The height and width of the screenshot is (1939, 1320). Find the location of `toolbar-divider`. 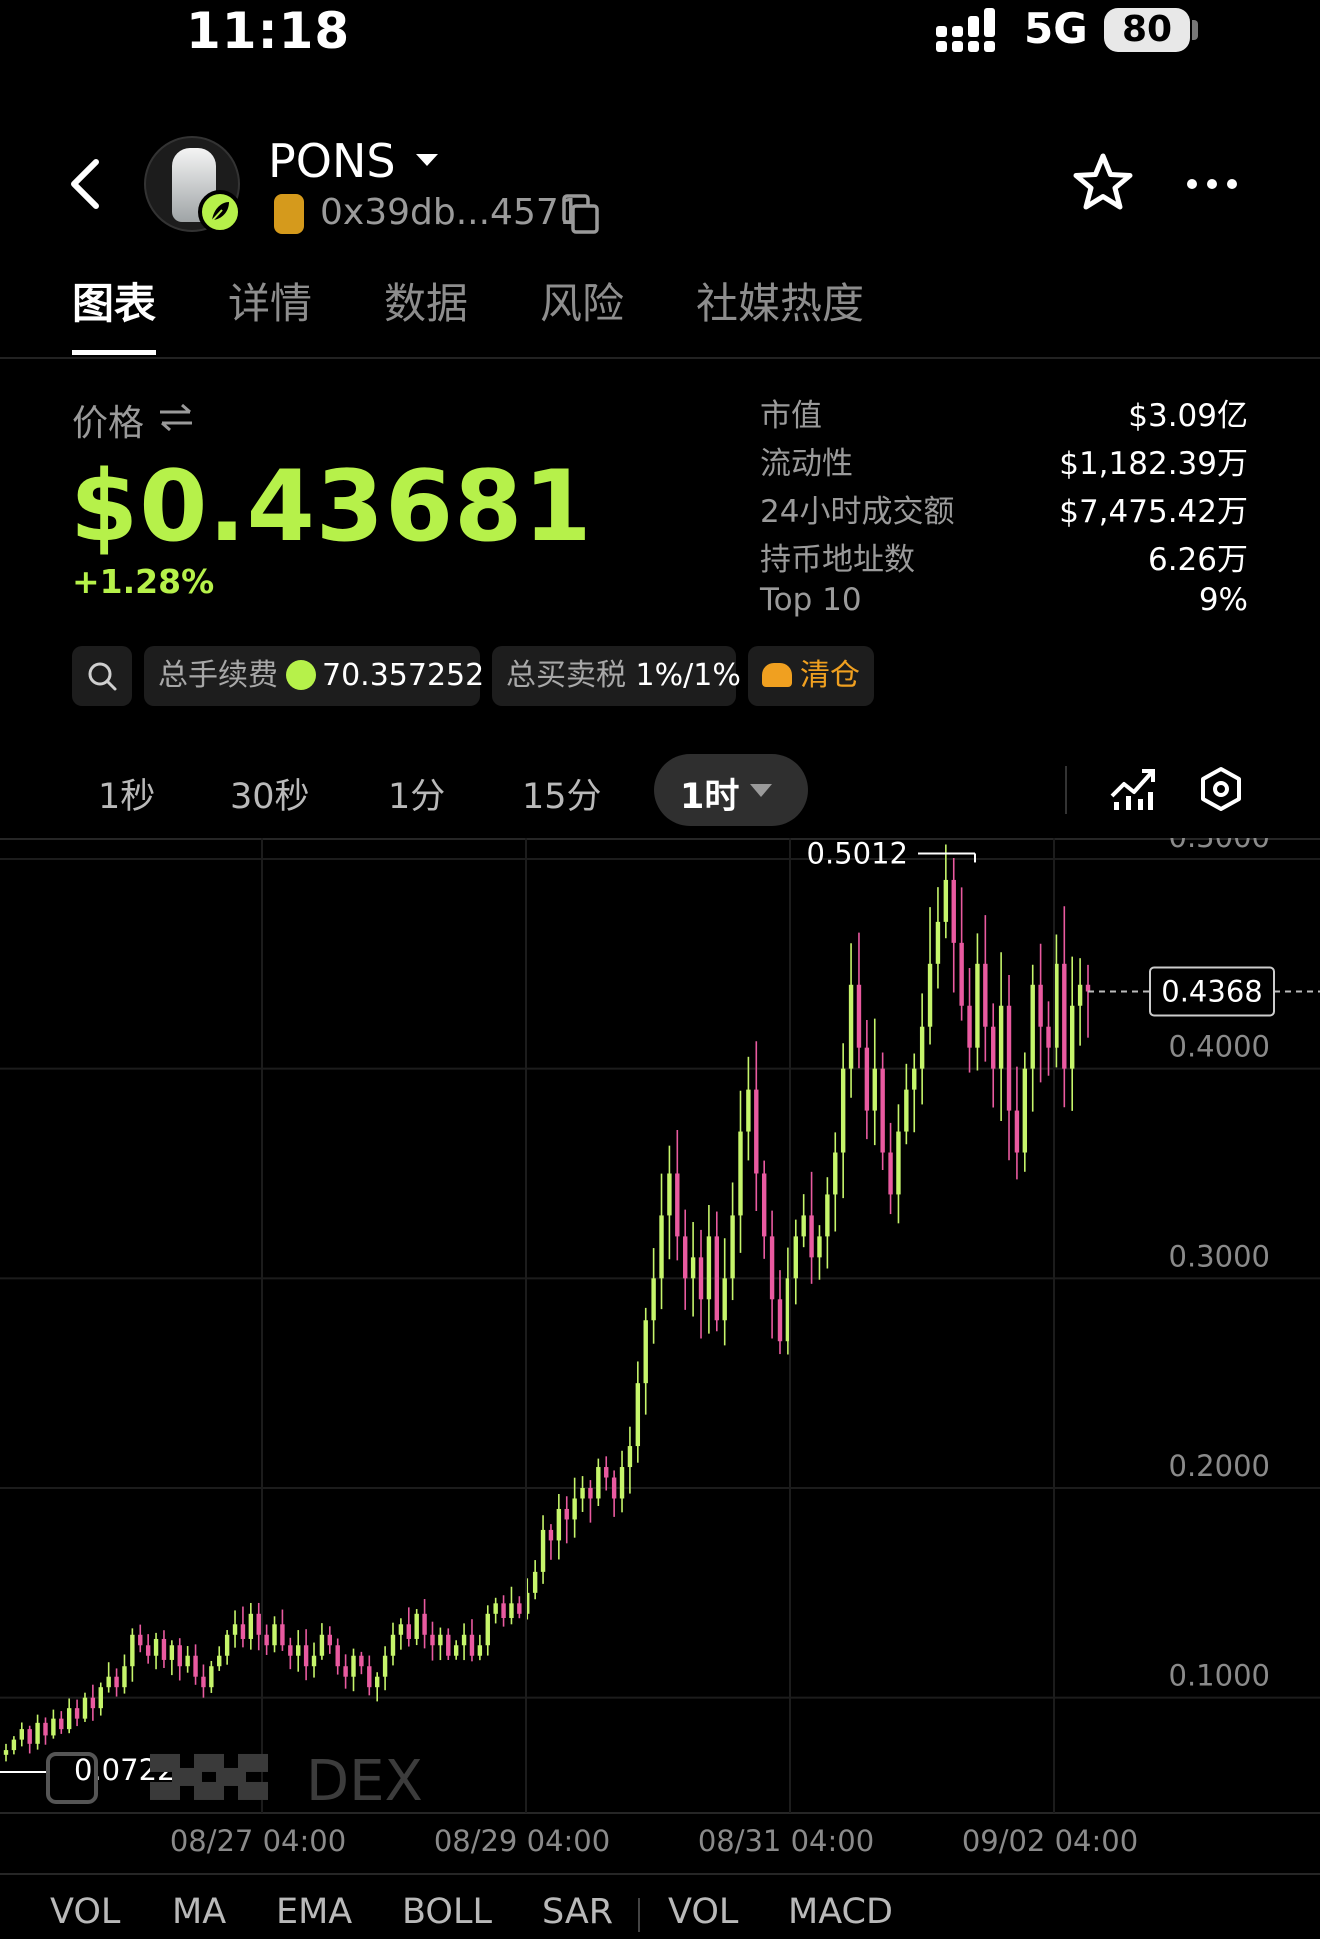

toolbar-divider is located at coordinates (1066, 790).